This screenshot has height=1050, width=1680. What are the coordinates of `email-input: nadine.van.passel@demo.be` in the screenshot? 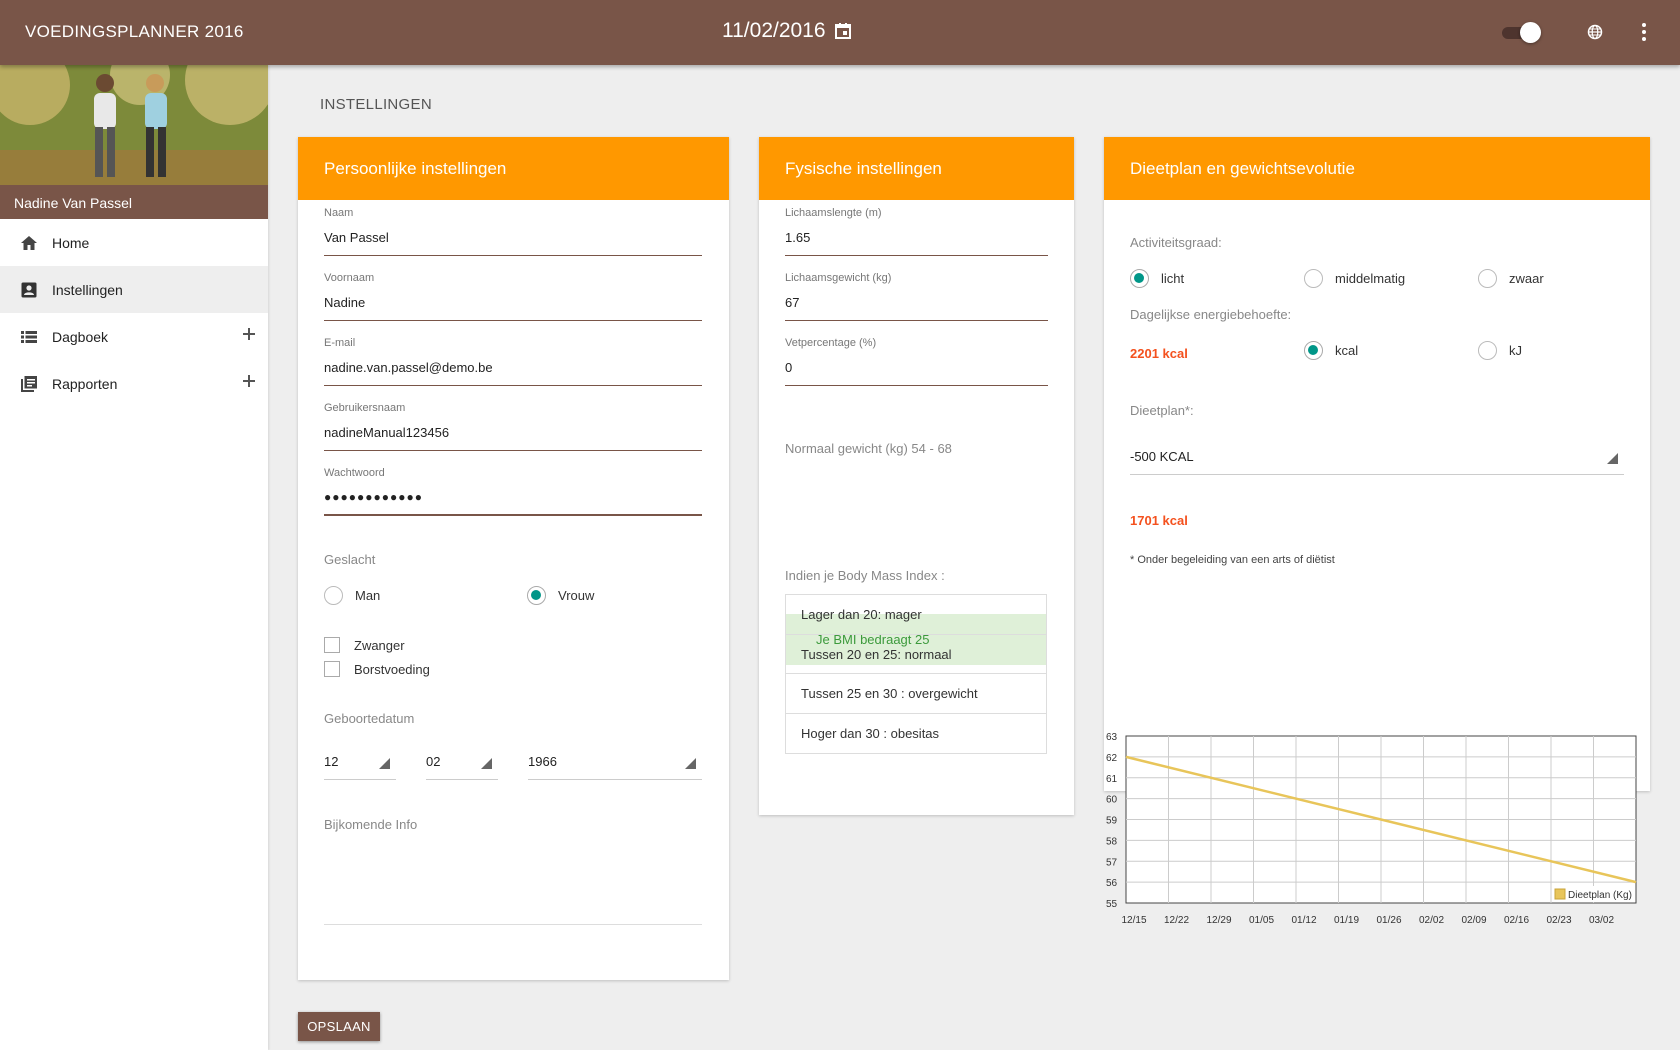 It's located at (513, 373).